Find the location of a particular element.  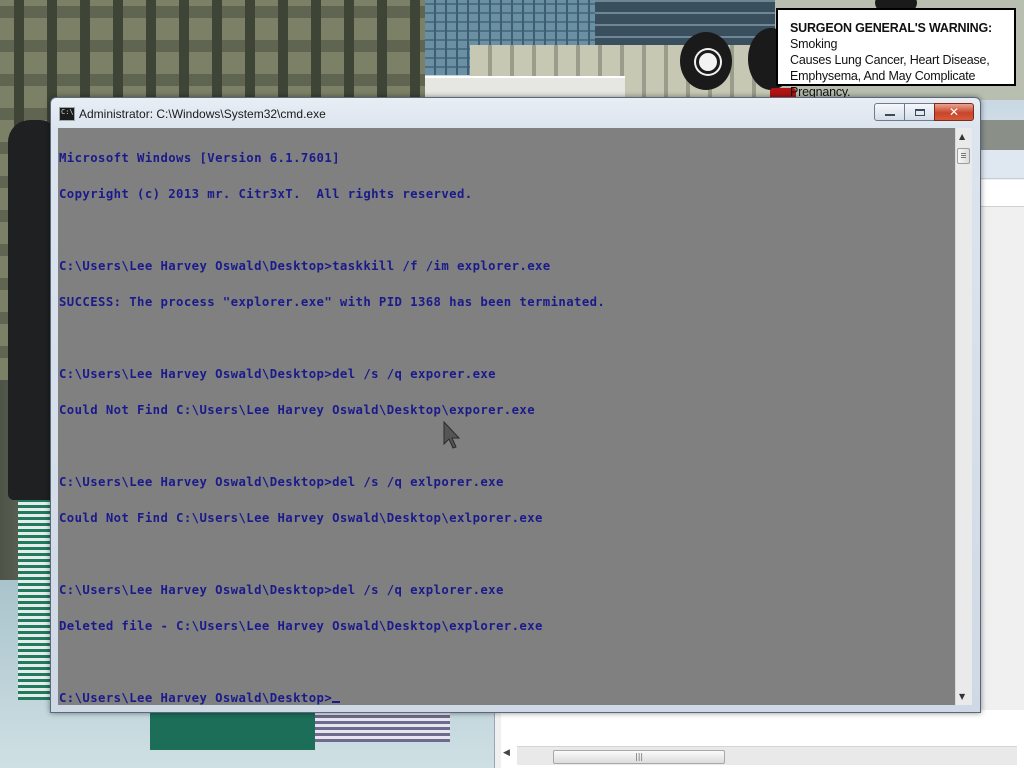

console-line: Microsoft Windows [Version 6.1.7601] is located at coordinates (199, 158).